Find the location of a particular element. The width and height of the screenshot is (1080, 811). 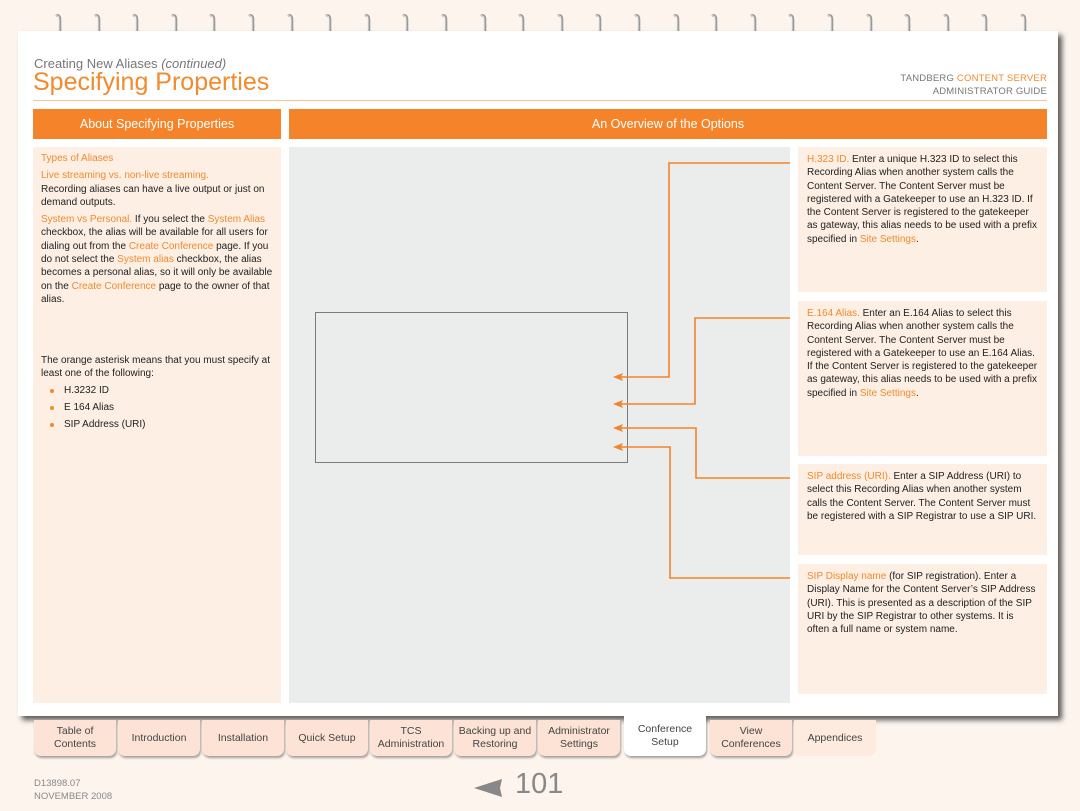

bullet-text: SIP Address (URI) is located at coordinates (105, 425).